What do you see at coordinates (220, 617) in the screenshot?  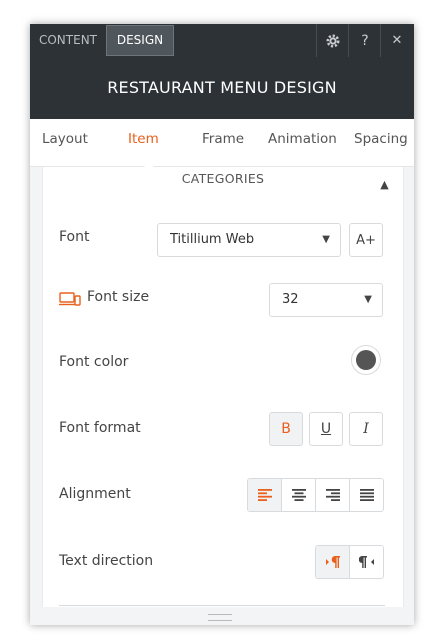 I see `resize-handle` at bounding box center [220, 617].